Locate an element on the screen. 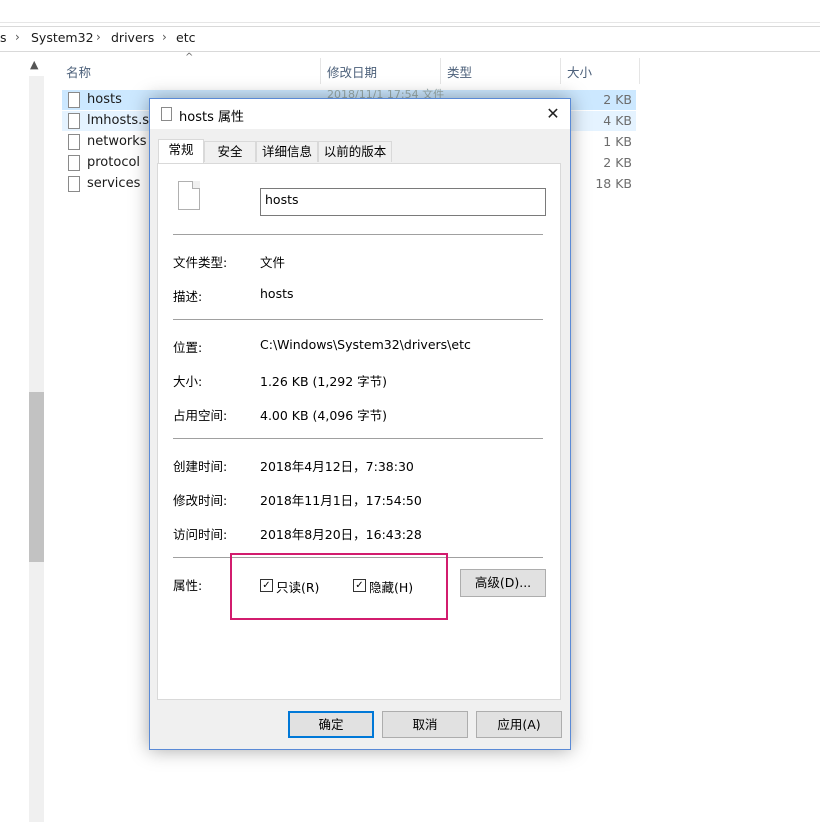 The width and height of the screenshot is (820, 822). file-type-value: 文件 is located at coordinates (273, 262).